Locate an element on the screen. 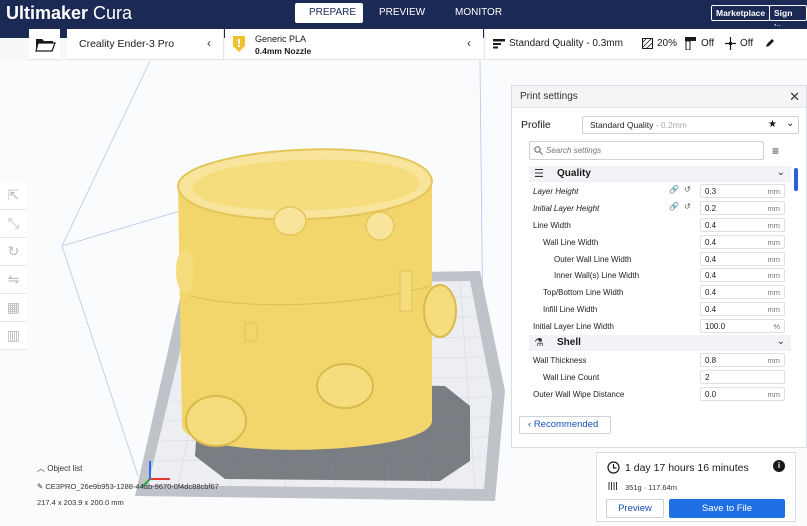  setting-row: Wall Line Width 0.4 mm is located at coordinates (660, 242).